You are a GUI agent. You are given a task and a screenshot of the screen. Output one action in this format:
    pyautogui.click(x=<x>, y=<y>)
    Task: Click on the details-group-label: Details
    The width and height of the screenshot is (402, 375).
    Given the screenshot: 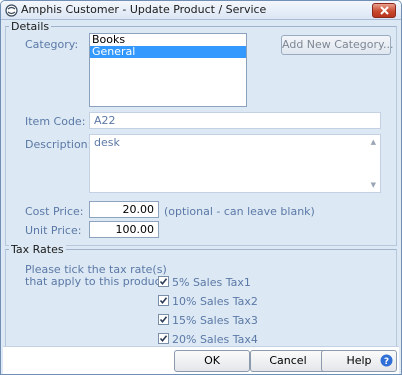 What is the action you would take?
    pyautogui.click(x=30, y=26)
    